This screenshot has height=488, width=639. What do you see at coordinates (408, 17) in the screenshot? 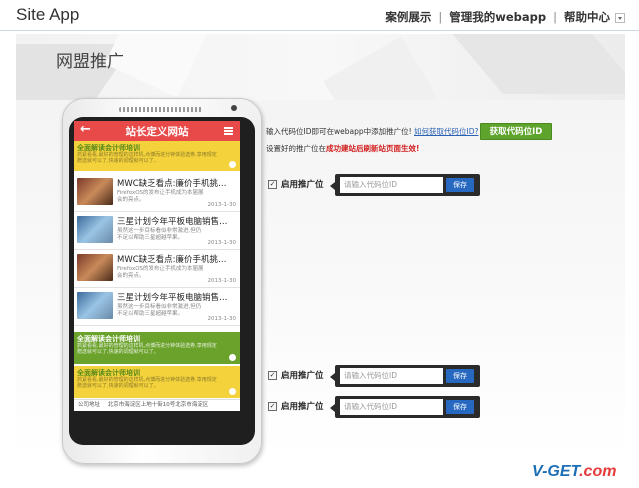
I see `nav-case-showcase: 案例展示` at bounding box center [408, 17].